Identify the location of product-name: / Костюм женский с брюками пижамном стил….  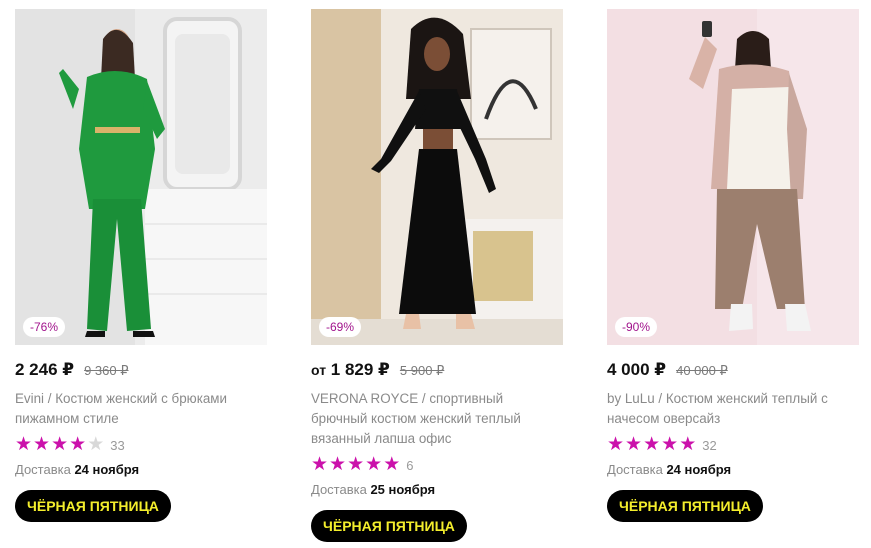
(121, 408).